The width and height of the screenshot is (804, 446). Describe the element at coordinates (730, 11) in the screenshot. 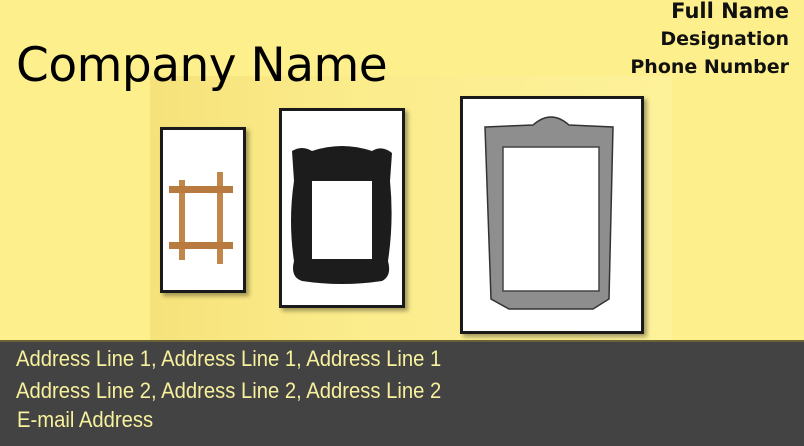

I see `full-name: Full Name` at that location.